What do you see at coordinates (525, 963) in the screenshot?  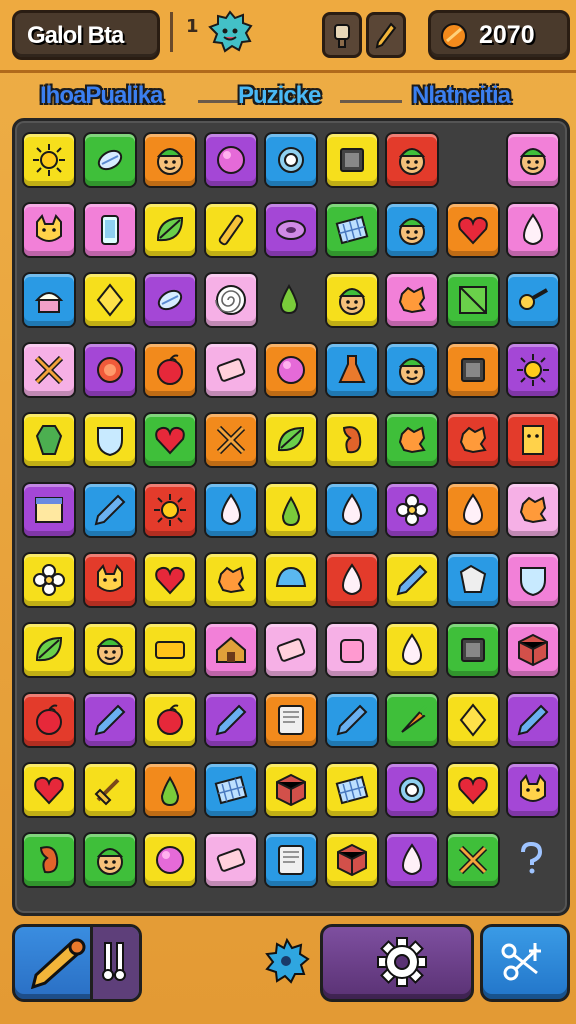 I see `tools-button` at bounding box center [525, 963].